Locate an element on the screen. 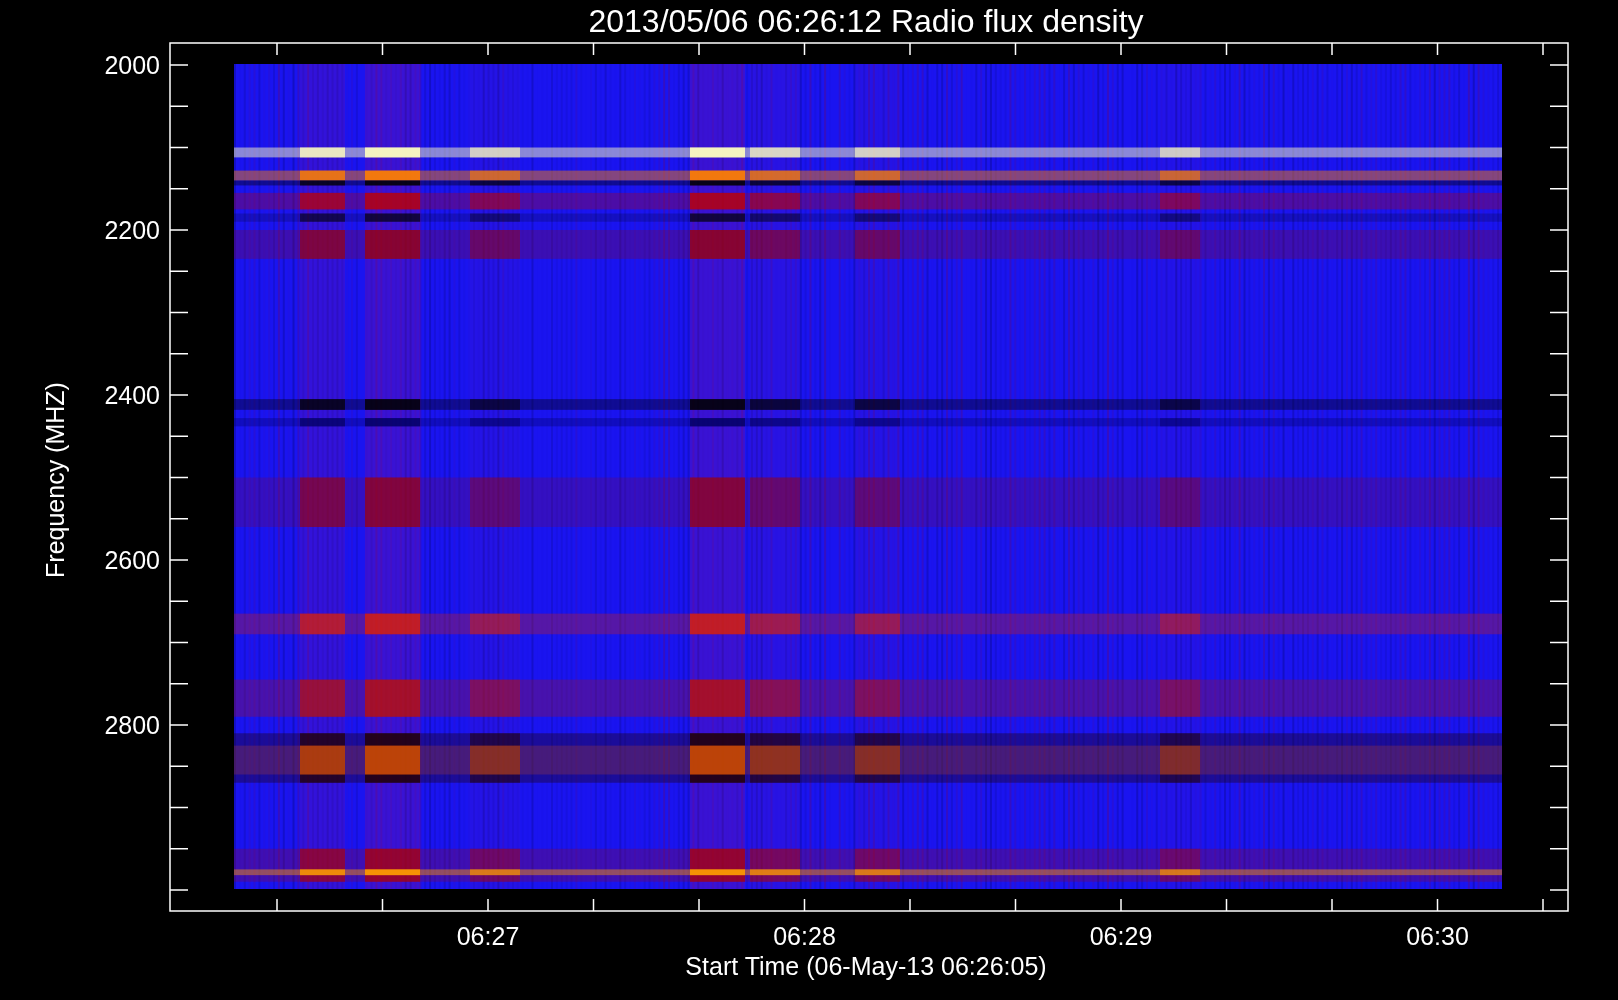  y-tick-label: 2200 is located at coordinates (132, 230).